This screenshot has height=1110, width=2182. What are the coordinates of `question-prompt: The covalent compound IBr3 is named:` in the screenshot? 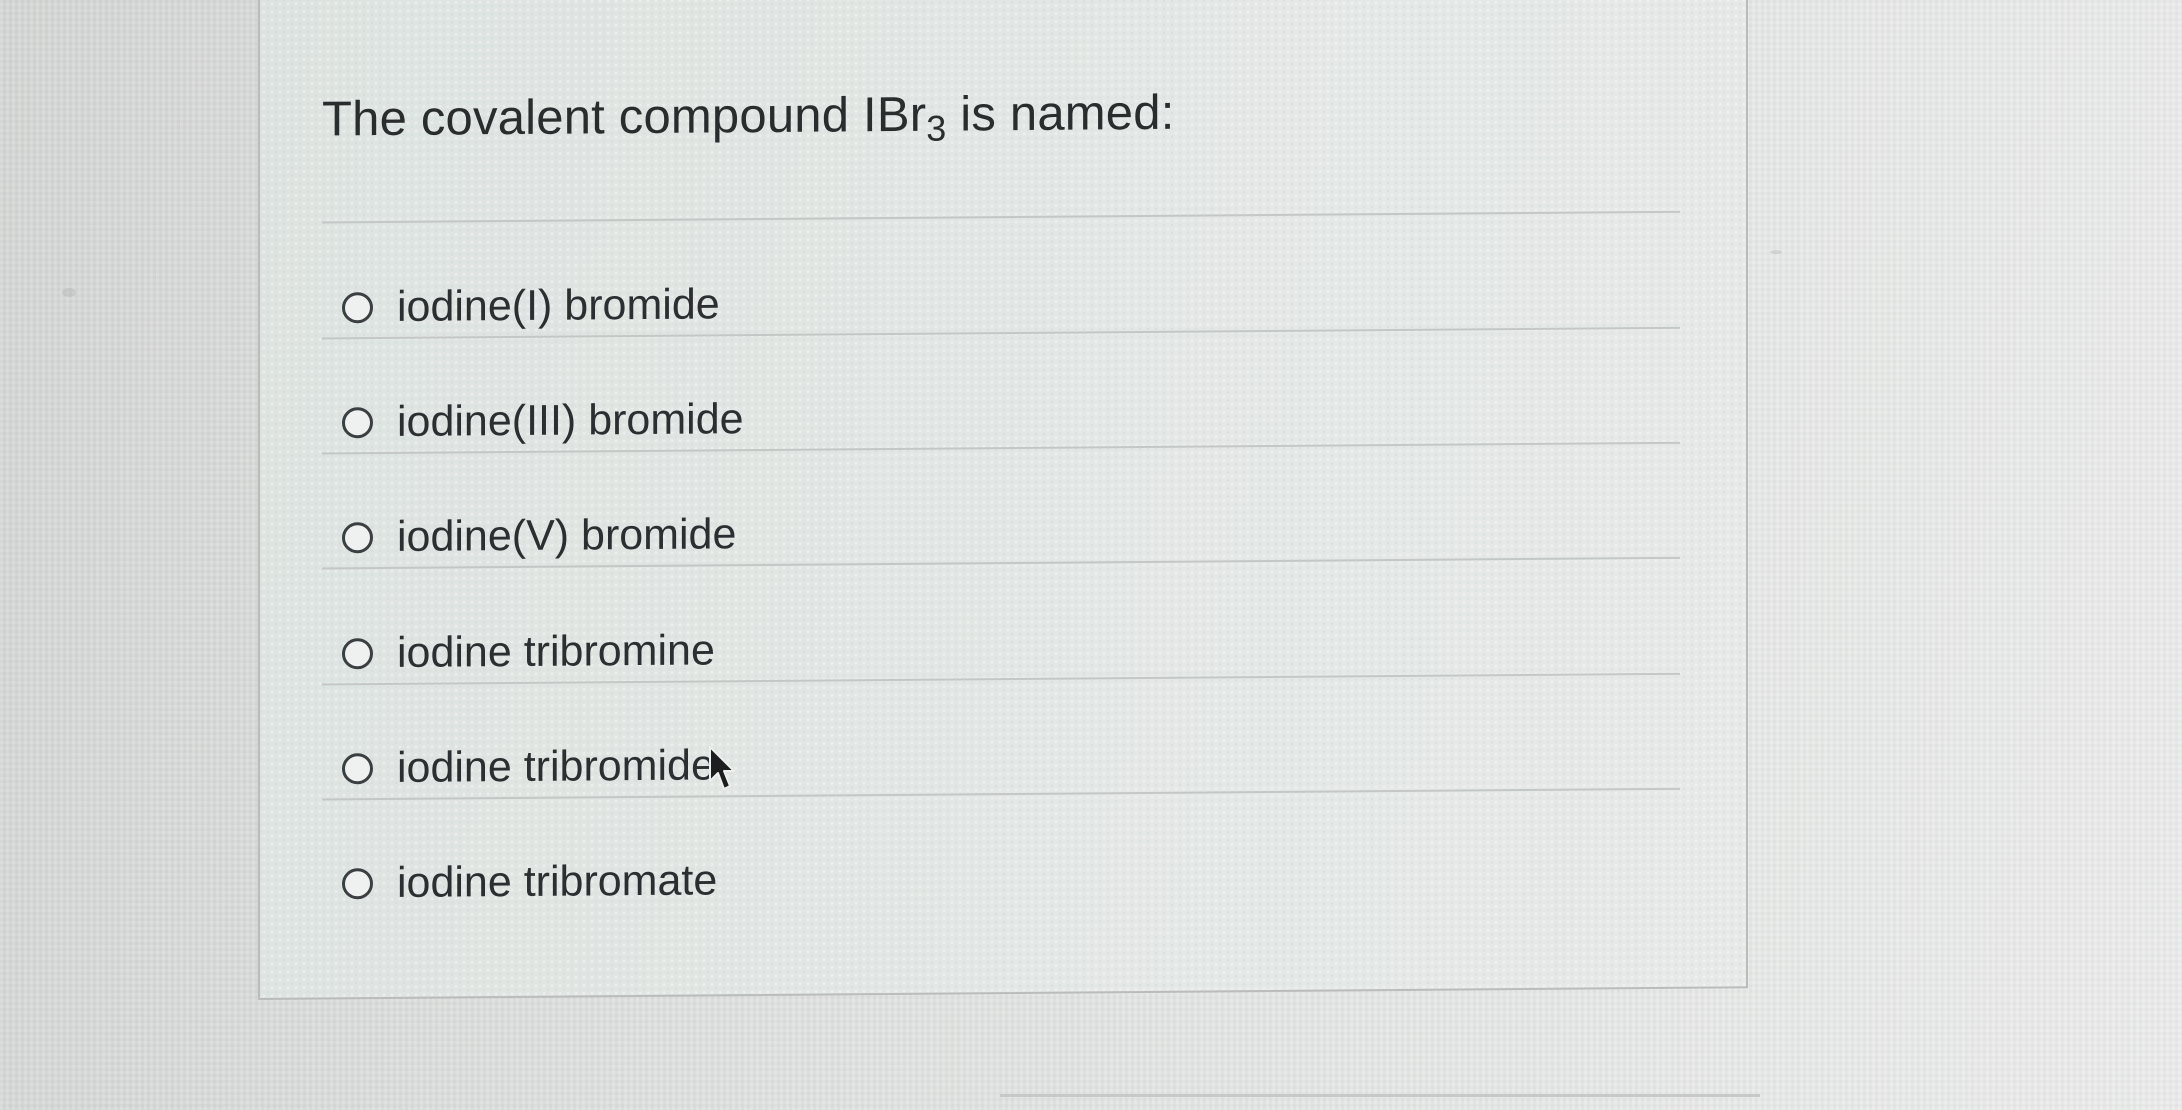 It's located at (748, 117).